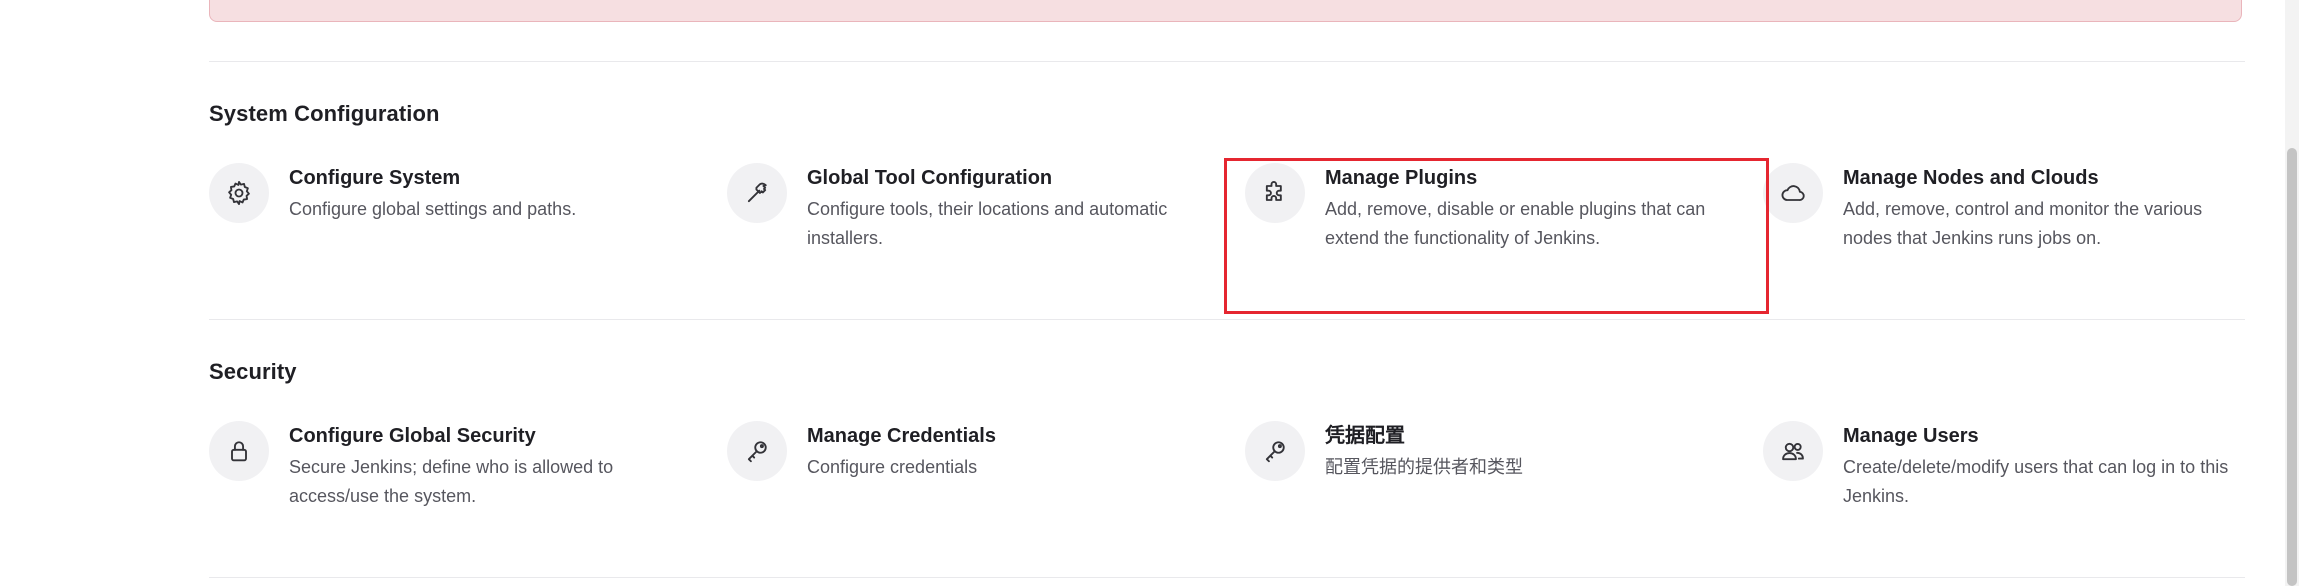 The height and width of the screenshot is (586, 2299). What do you see at coordinates (1365, 436) in the screenshot?
I see `item-title: 凭据配置` at bounding box center [1365, 436].